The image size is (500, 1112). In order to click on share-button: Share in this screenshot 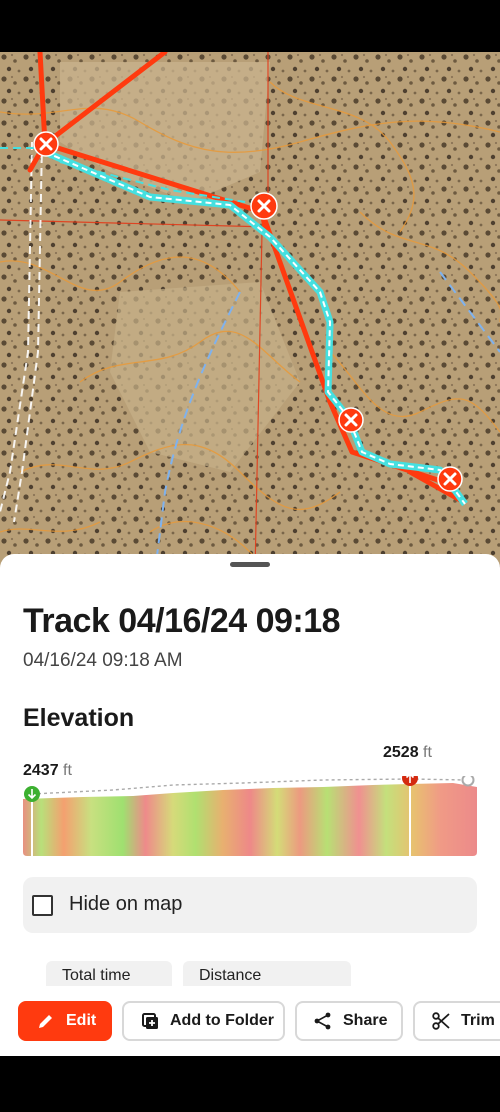, I will do `click(349, 1021)`.